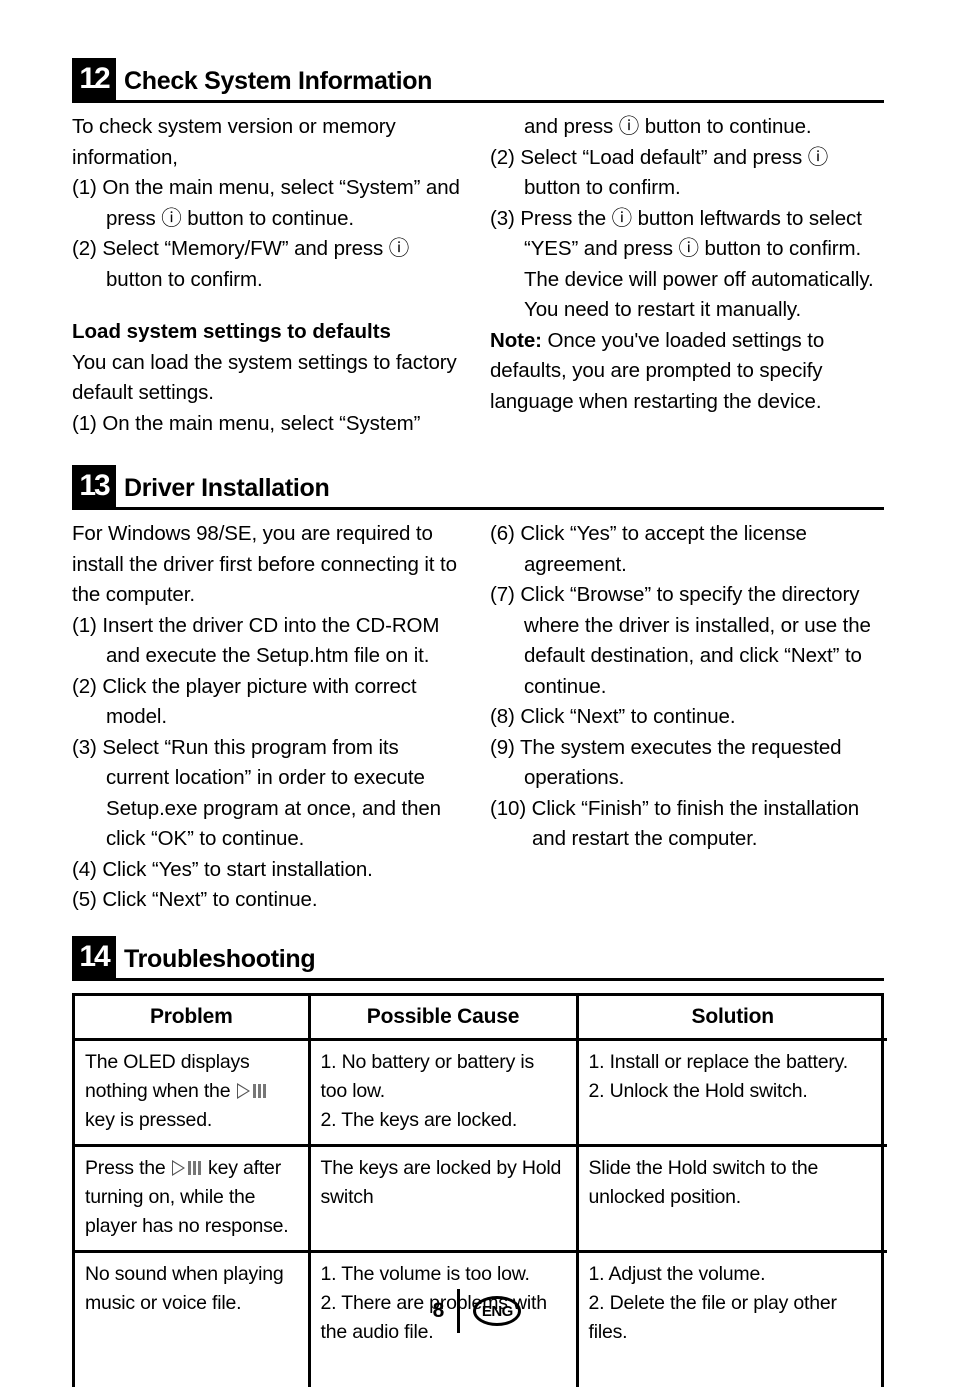  I want to click on section-13-header: 13 Driver Installation, so click(478, 487).